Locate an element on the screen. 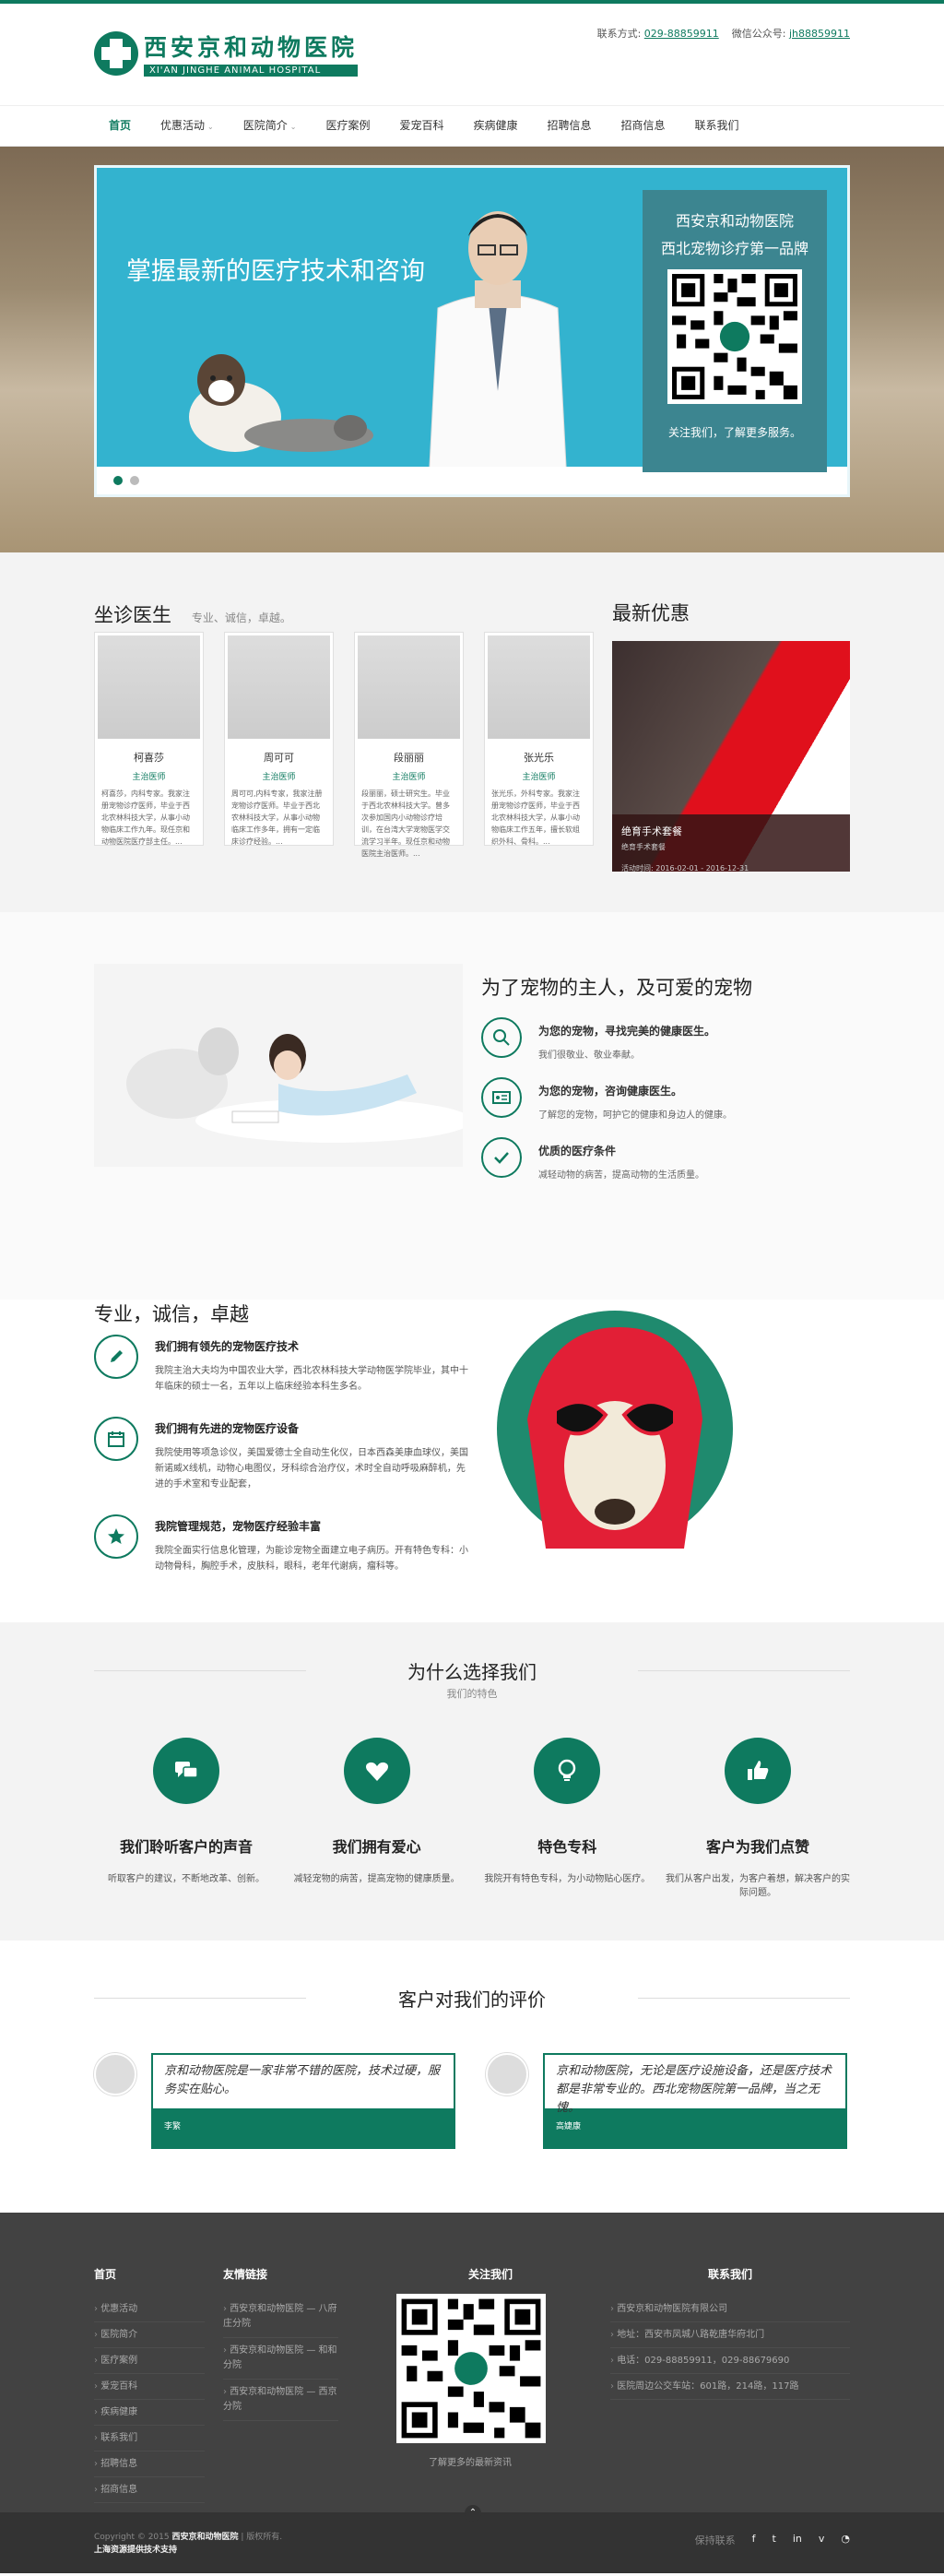 The height and width of the screenshot is (2576, 944). nav-label: 招聘信息 is located at coordinates (569, 125).